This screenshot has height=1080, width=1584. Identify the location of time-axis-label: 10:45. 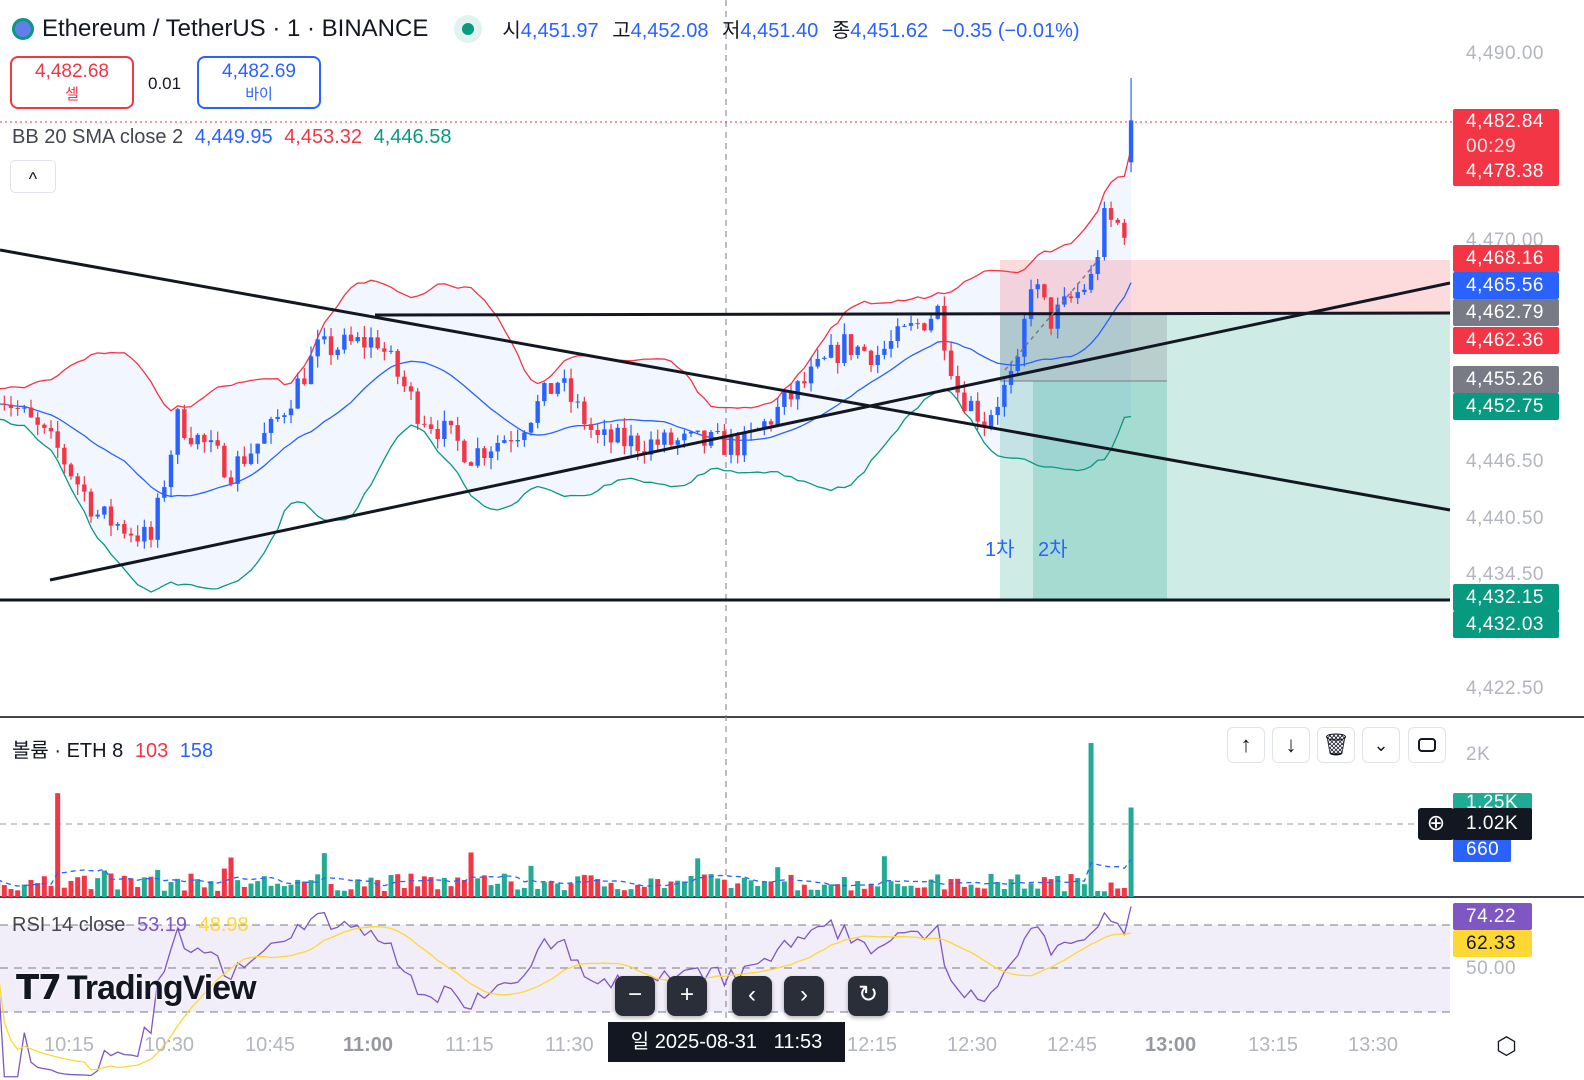
(270, 1045).